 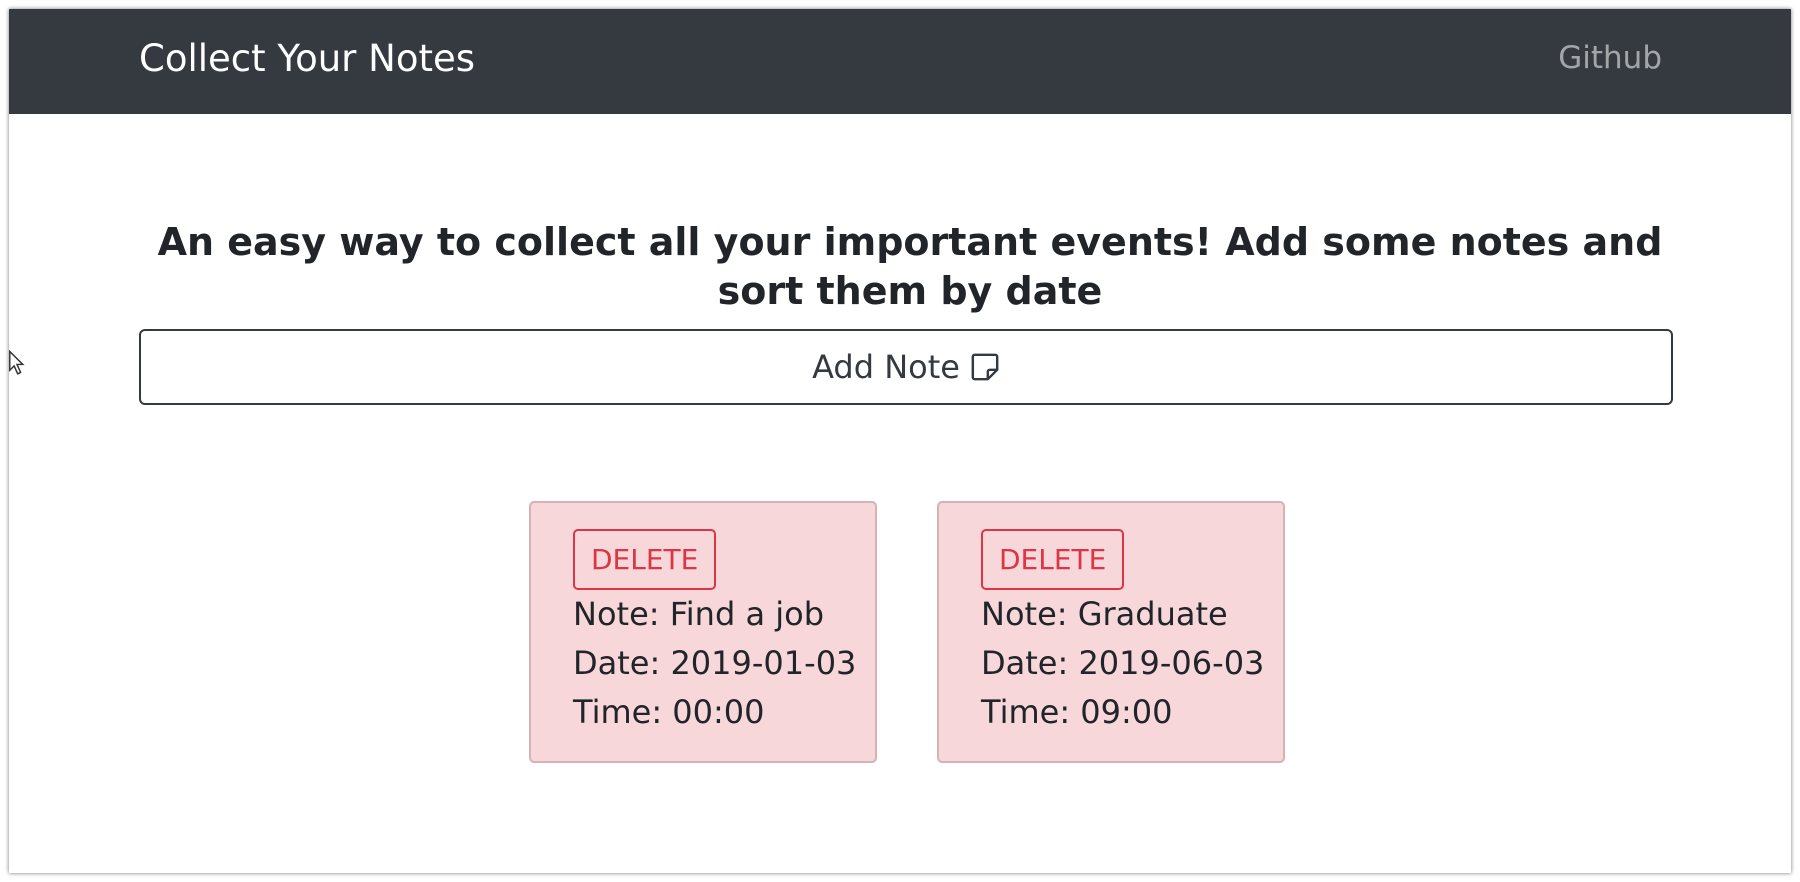 What do you see at coordinates (1077, 712) in the screenshot?
I see `note-time: Time: 09:00` at bounding box center [1077, 712].